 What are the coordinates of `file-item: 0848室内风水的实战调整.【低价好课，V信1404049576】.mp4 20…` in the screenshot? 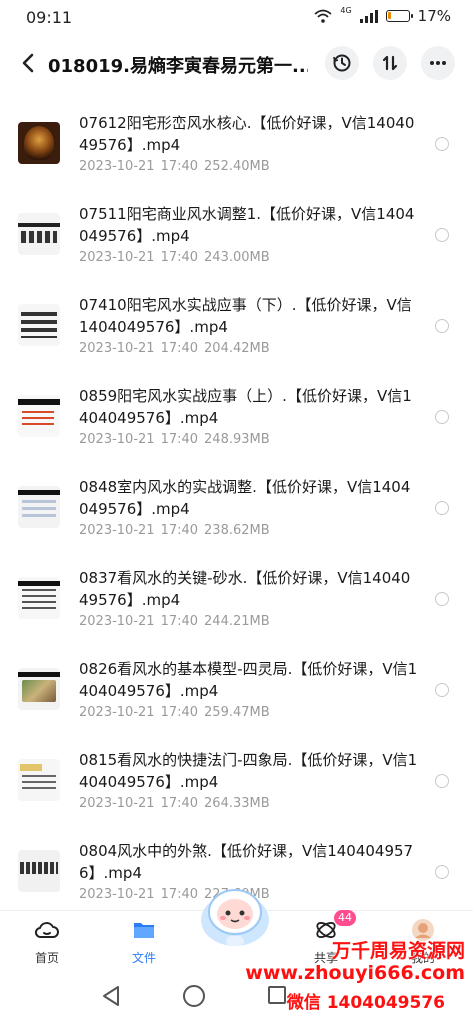 It's located at (236, 507).